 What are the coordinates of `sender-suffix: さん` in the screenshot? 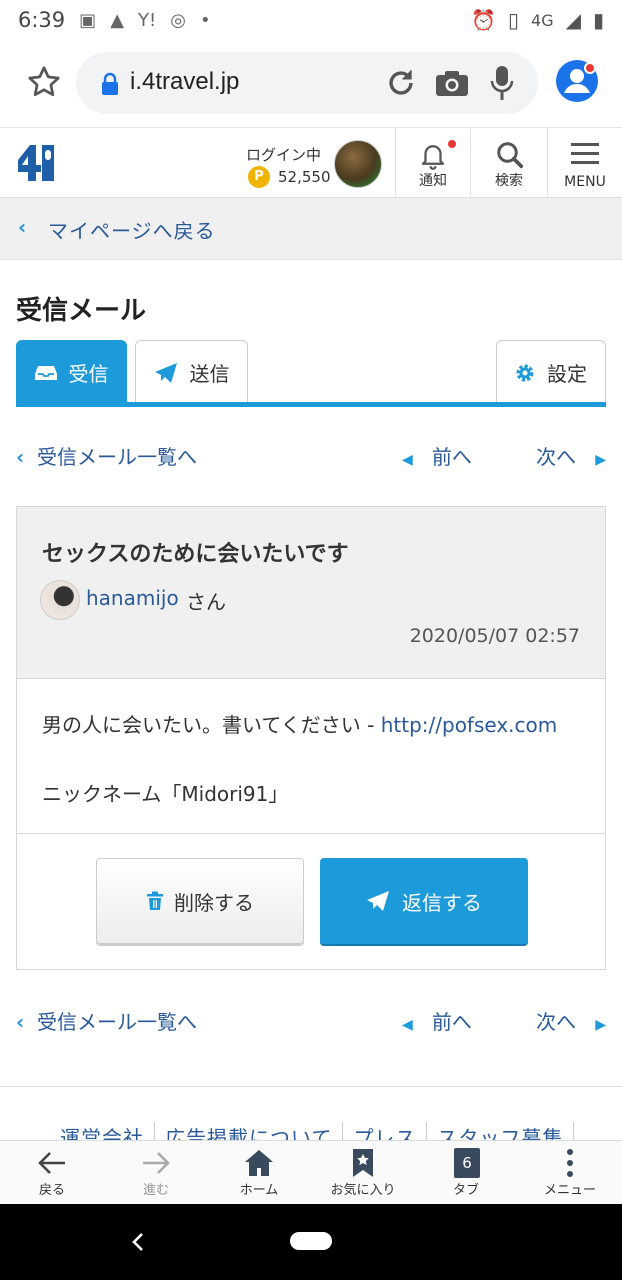 It's located at (206, 602).